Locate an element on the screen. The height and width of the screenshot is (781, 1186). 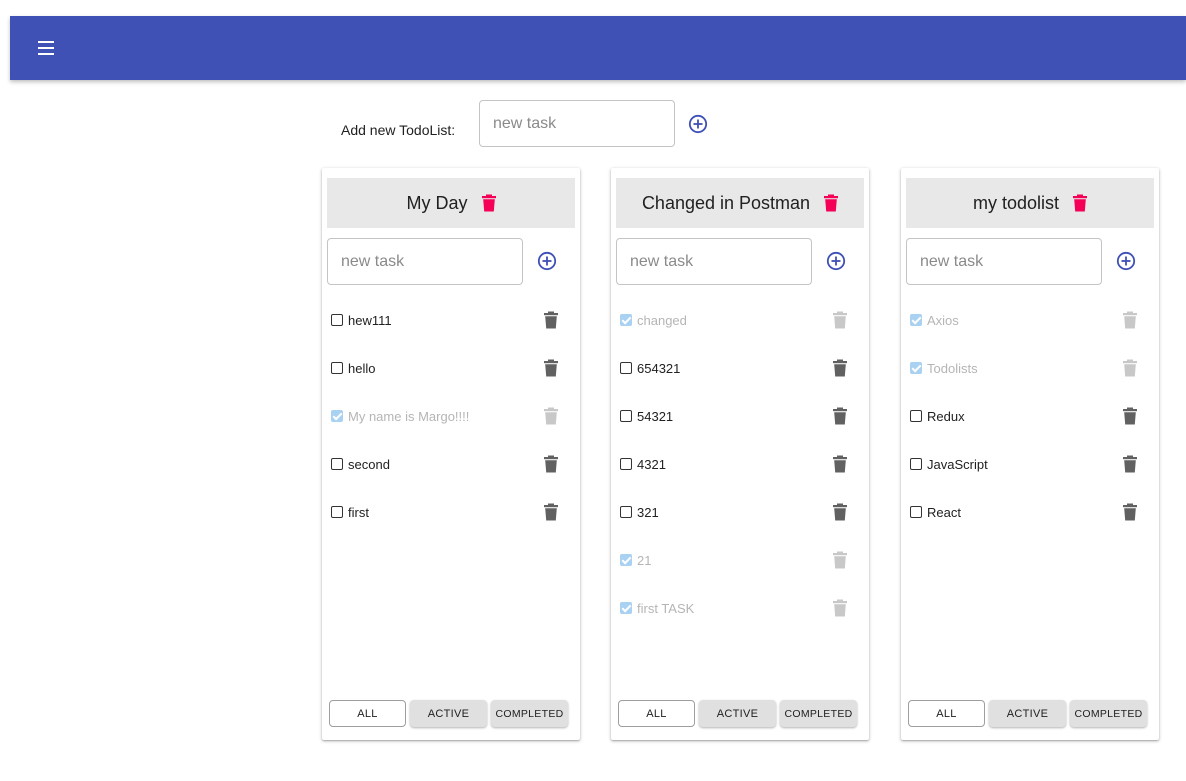
task-title: first is located at coordinates (358, 512).